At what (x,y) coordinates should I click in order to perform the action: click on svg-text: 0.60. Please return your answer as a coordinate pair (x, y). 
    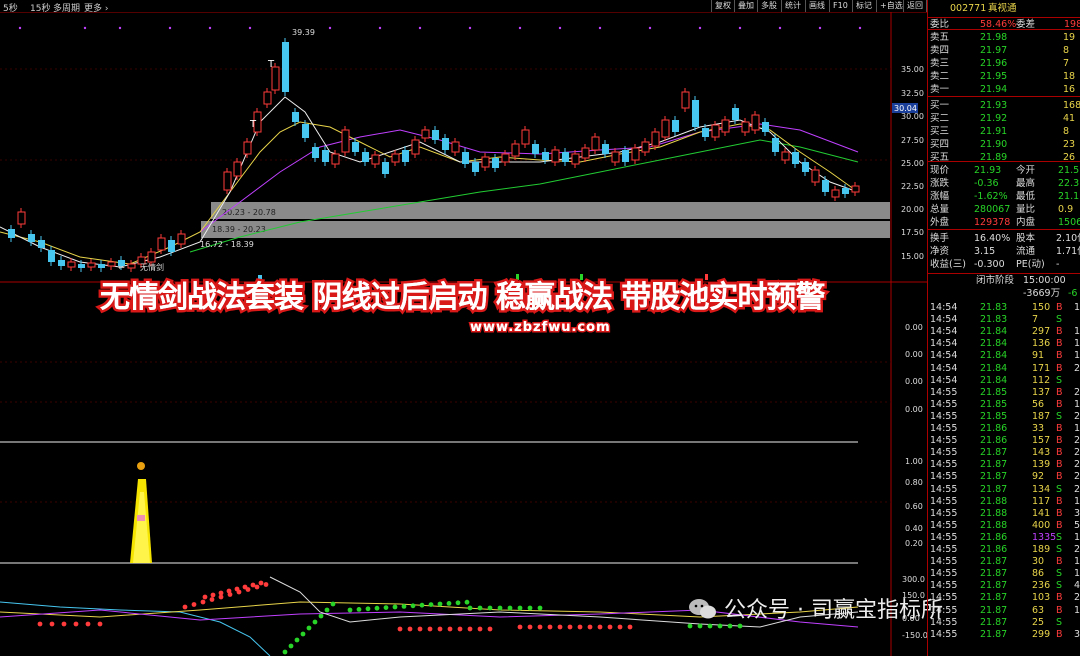
    Looking at the image, I should click on (914, 506).